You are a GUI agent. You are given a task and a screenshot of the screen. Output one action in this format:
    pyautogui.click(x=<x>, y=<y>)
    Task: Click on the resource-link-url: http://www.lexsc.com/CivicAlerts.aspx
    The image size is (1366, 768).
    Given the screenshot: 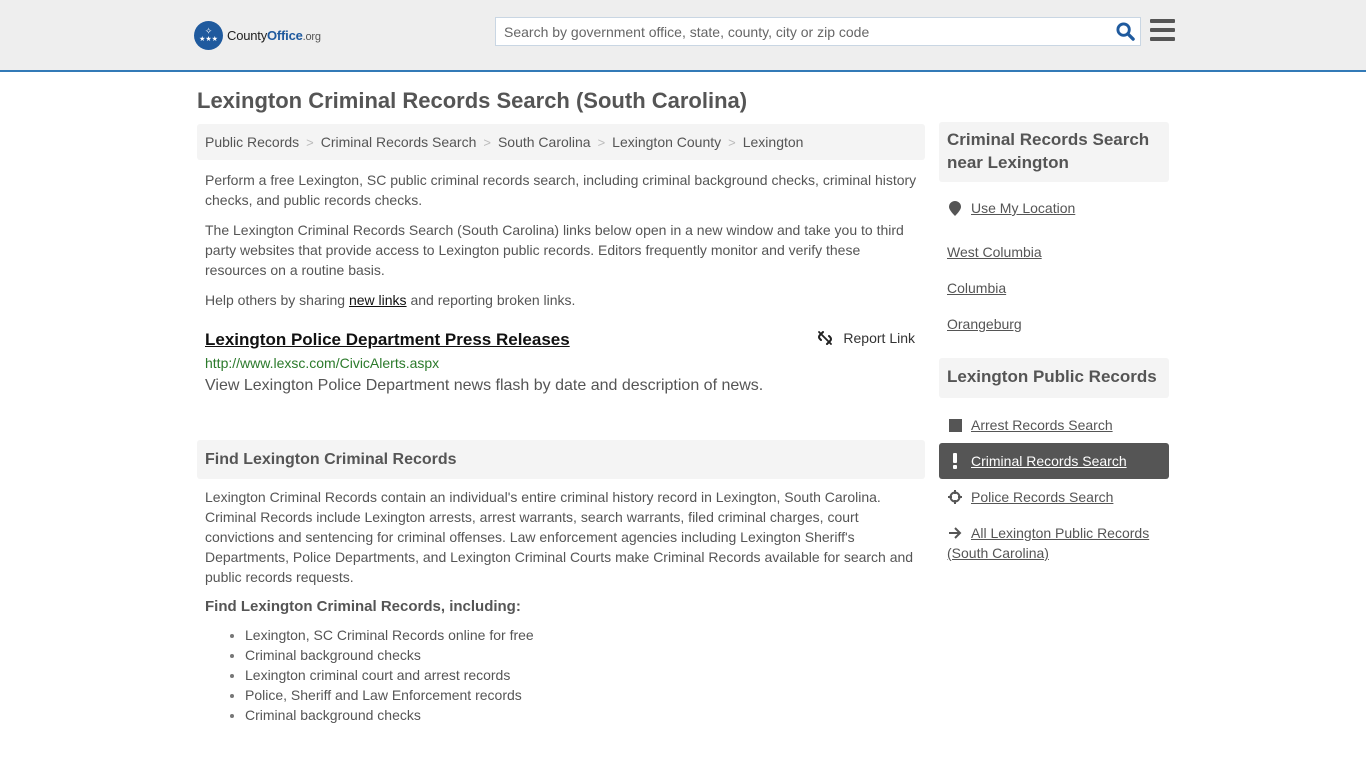 What is the action you would take?
    pyautogui.click(x=322, y=363)
    